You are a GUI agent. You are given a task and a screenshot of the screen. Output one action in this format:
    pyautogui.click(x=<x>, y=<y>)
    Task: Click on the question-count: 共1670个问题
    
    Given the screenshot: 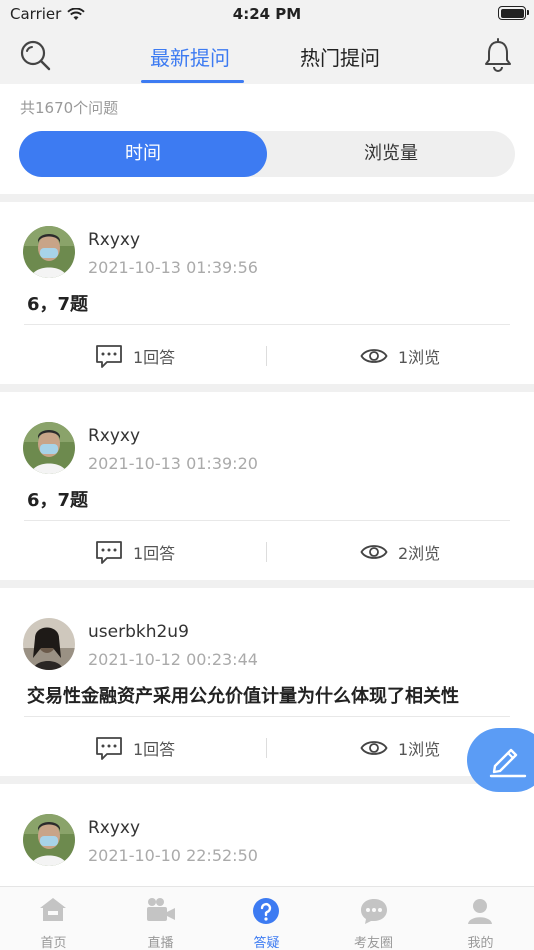 What is the action you would take?
    pyautogui.click(x=69, y=108)
    